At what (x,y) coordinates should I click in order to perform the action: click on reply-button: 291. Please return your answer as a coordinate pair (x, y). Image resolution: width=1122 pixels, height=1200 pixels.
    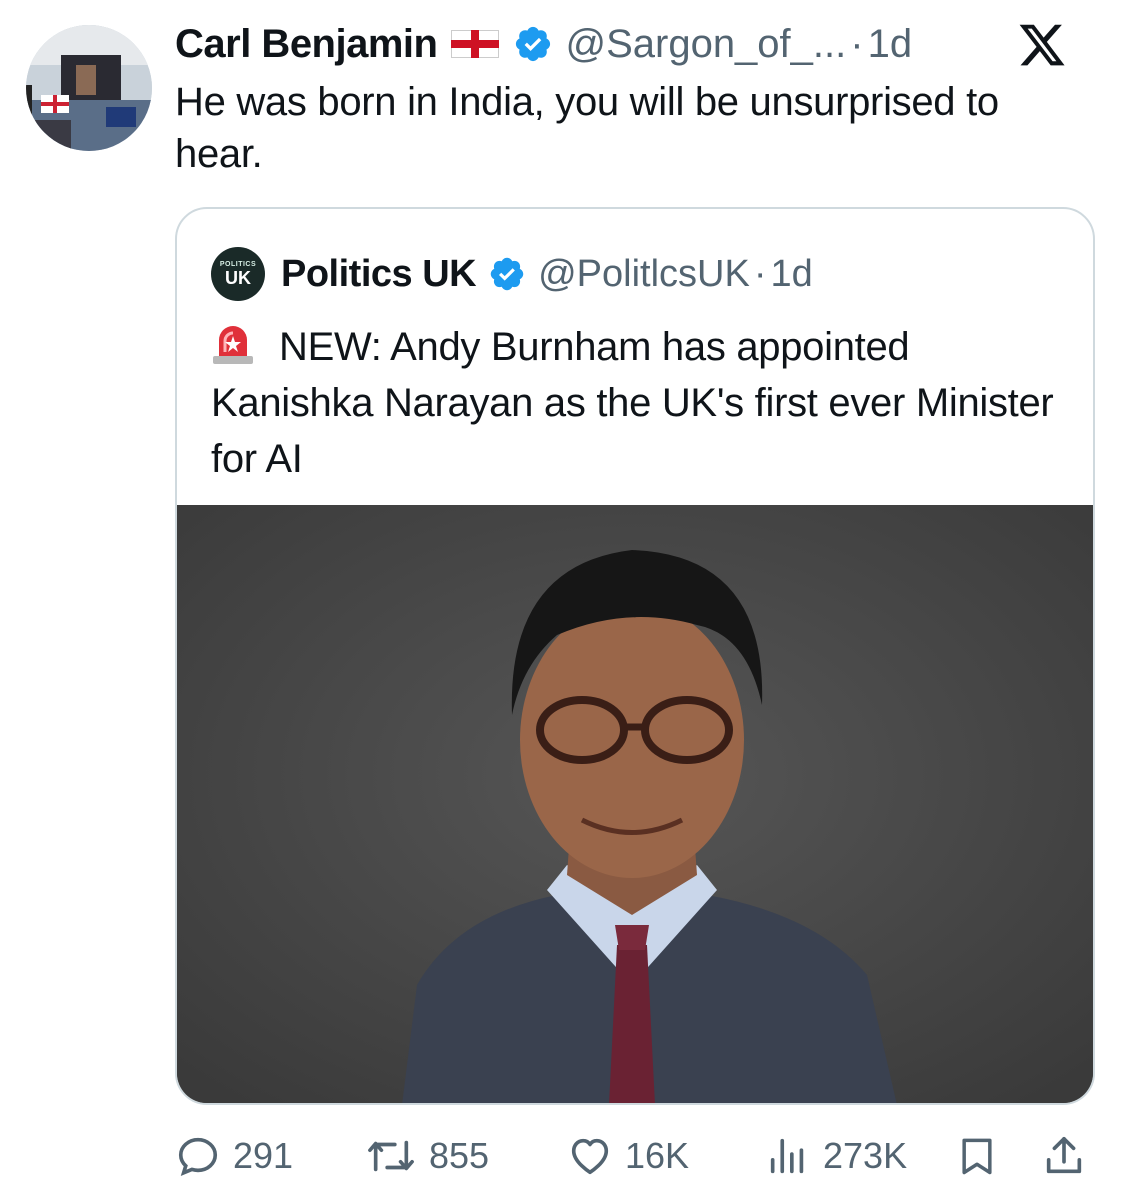
    Looking at the image, I should click on (234, 1156).